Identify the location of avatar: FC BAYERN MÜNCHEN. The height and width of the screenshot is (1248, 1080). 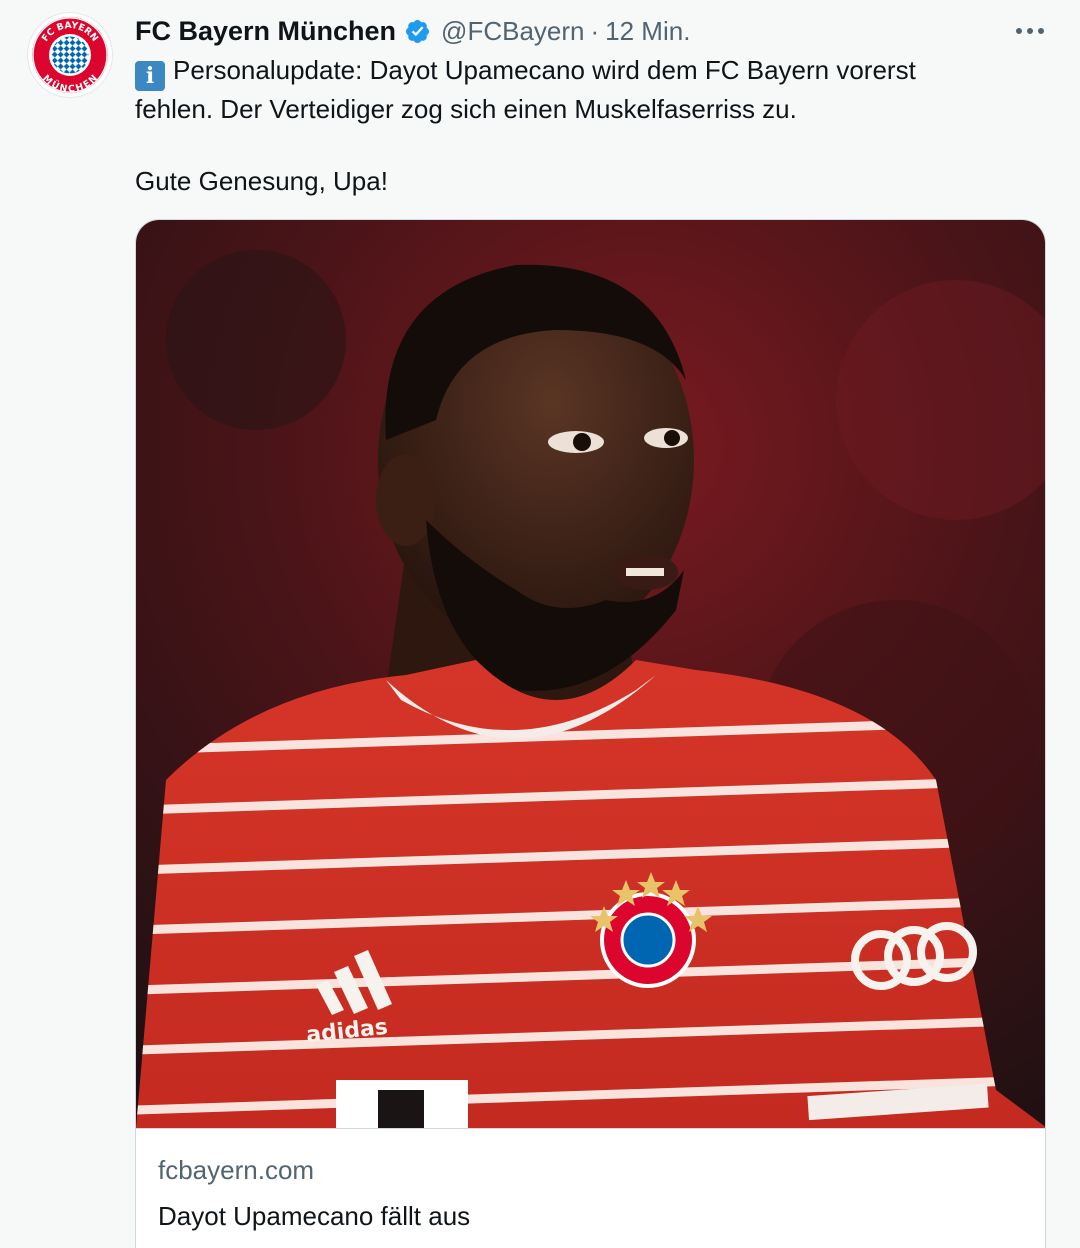
(70, 55).